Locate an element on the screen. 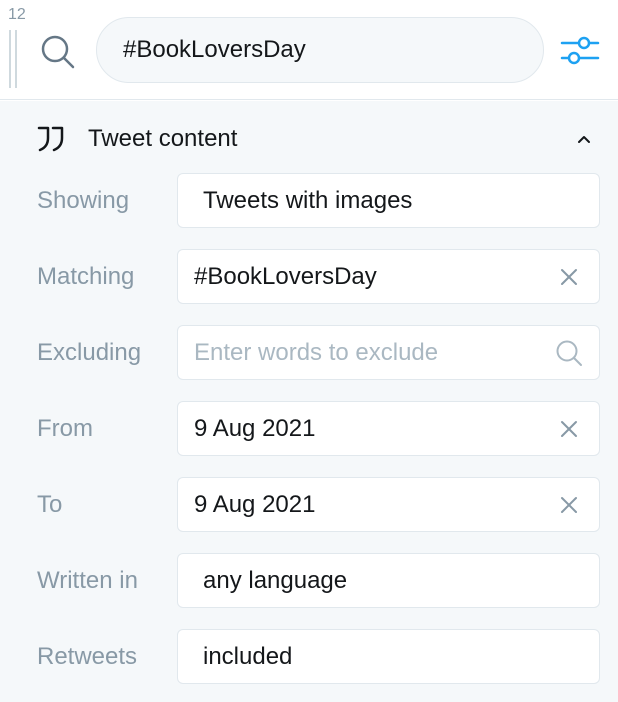 Image resolution: width=618 pixels, height=702 pixels. search-input: #BookLoversDay is located at coordinates (320, 50).